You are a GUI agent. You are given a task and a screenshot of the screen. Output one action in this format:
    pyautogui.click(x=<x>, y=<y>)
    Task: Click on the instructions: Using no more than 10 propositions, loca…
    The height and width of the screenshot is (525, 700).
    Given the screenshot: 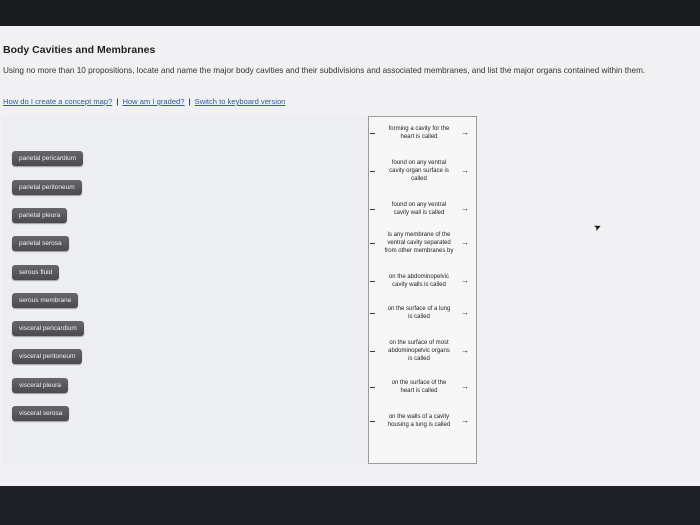 What is the action you would take?
    pyautogui.click(x=324, y=70)
    